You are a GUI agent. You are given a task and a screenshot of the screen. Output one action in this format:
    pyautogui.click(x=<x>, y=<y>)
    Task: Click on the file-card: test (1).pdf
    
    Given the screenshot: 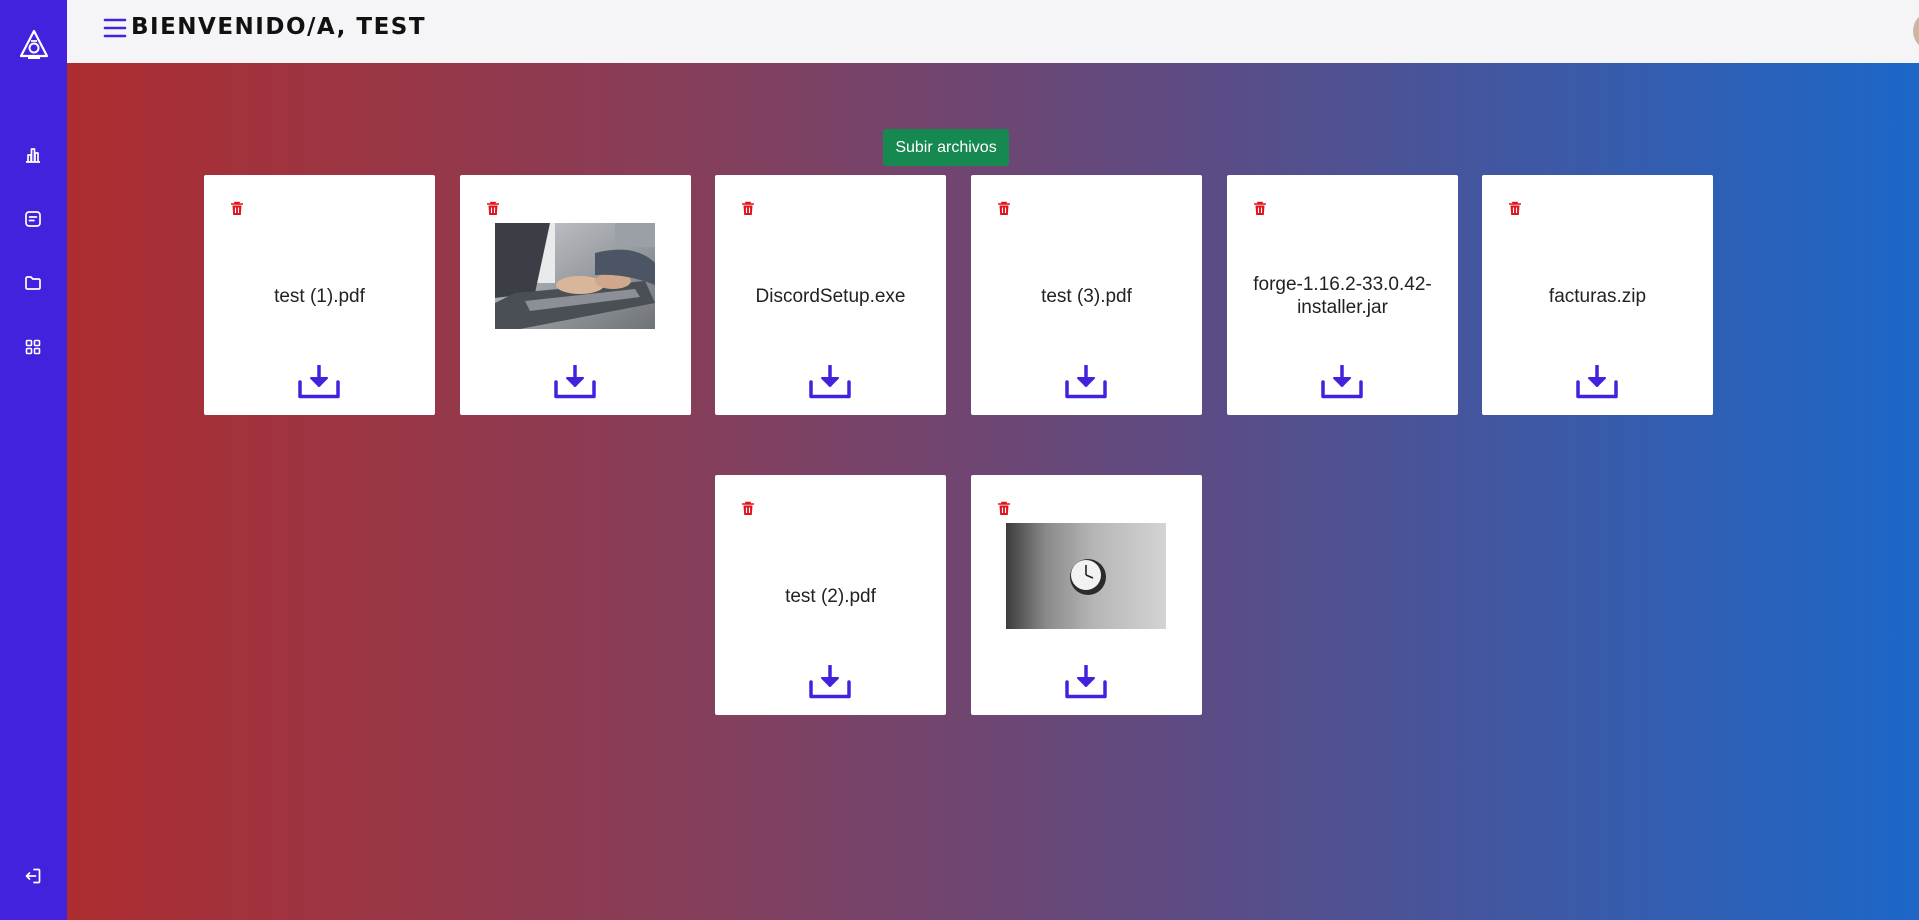 What is the action you would take?
    pyautogui.click(x=319, y=295)
    